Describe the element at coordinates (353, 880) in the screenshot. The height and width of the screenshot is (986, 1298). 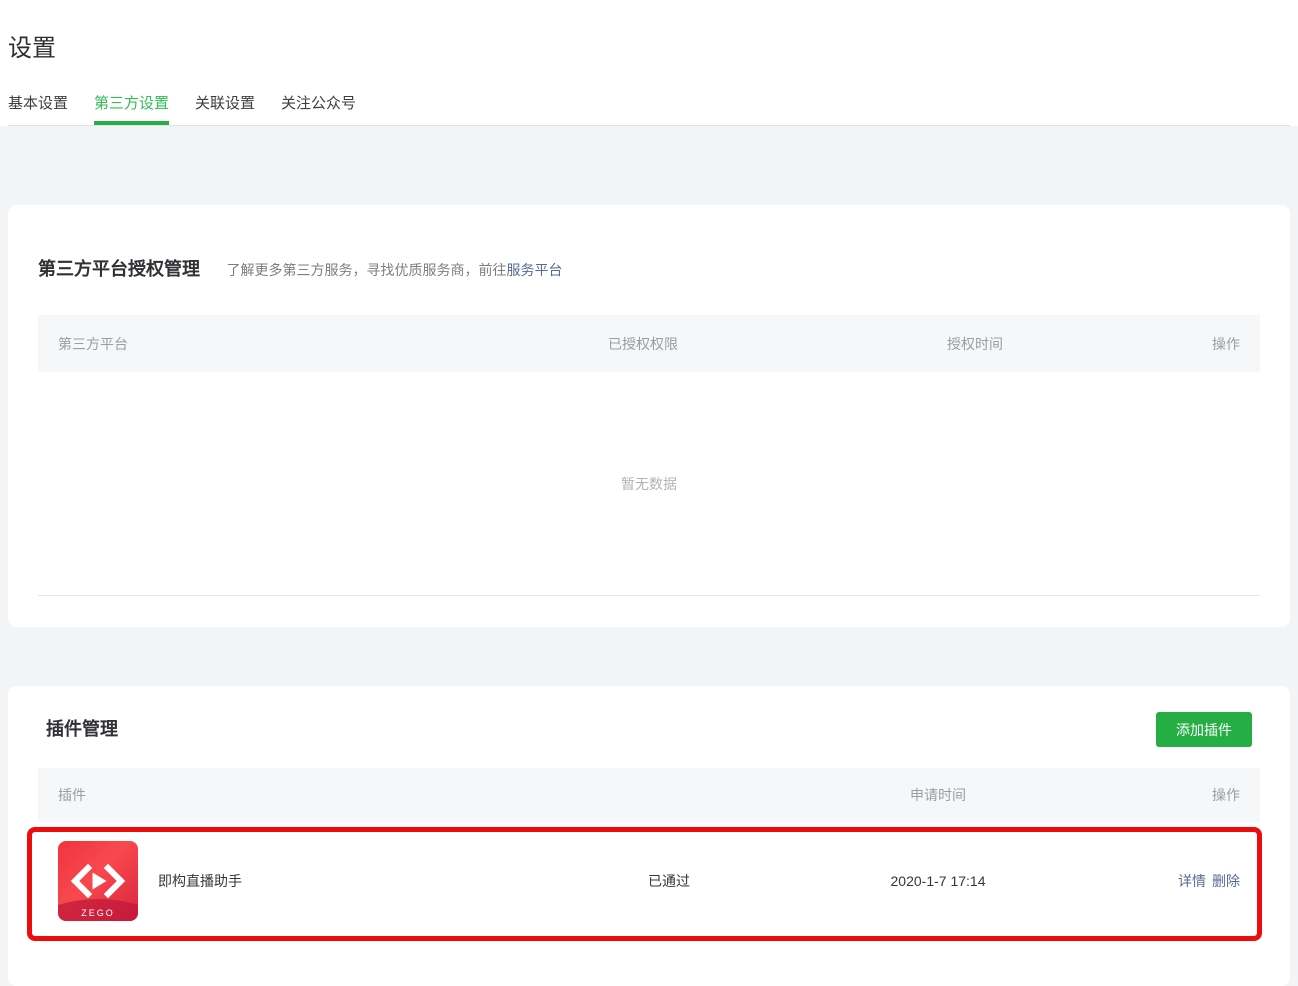
I see `plugin-cell: ZEGO 即构直播助手` at that location.